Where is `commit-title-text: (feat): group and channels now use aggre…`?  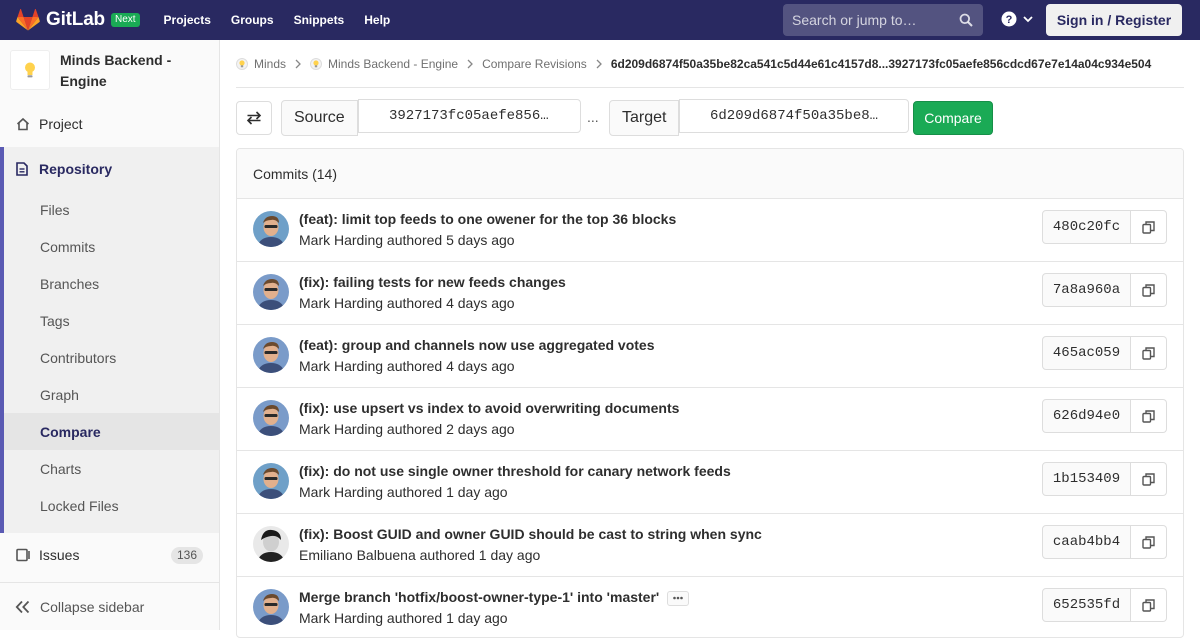 commit-title-text: (feat): group and channels now use aggre… is located at coordinates (477, 345).